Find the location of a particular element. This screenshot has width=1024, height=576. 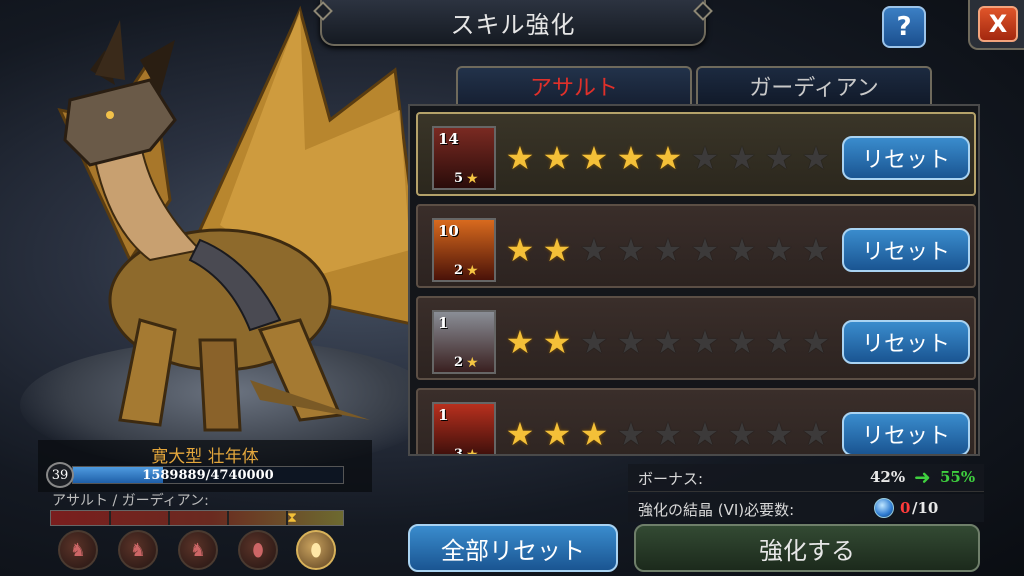

bonus-current: 42% is located at coordinates (888, 477).